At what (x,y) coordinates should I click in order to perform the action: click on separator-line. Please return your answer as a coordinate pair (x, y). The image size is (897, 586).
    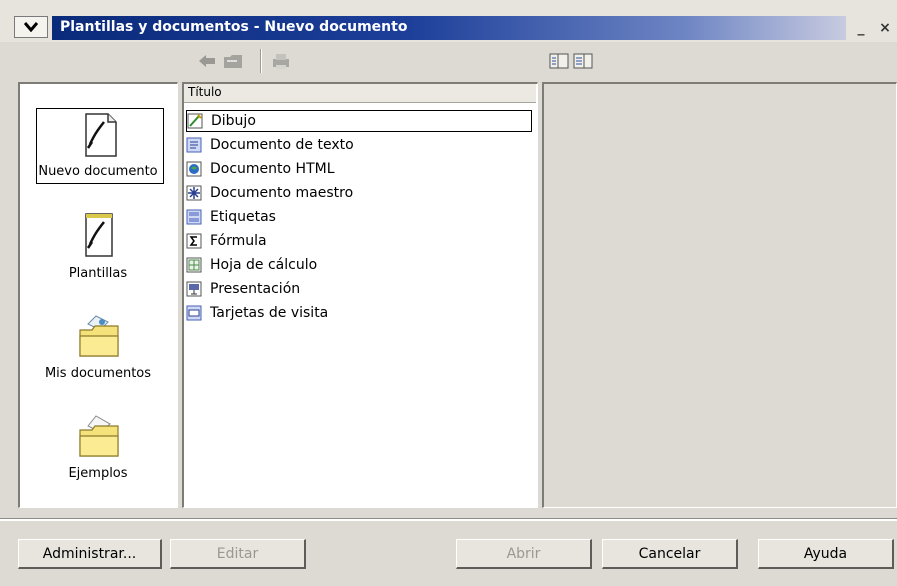
    Looking at the image, I should click on (448, 519).